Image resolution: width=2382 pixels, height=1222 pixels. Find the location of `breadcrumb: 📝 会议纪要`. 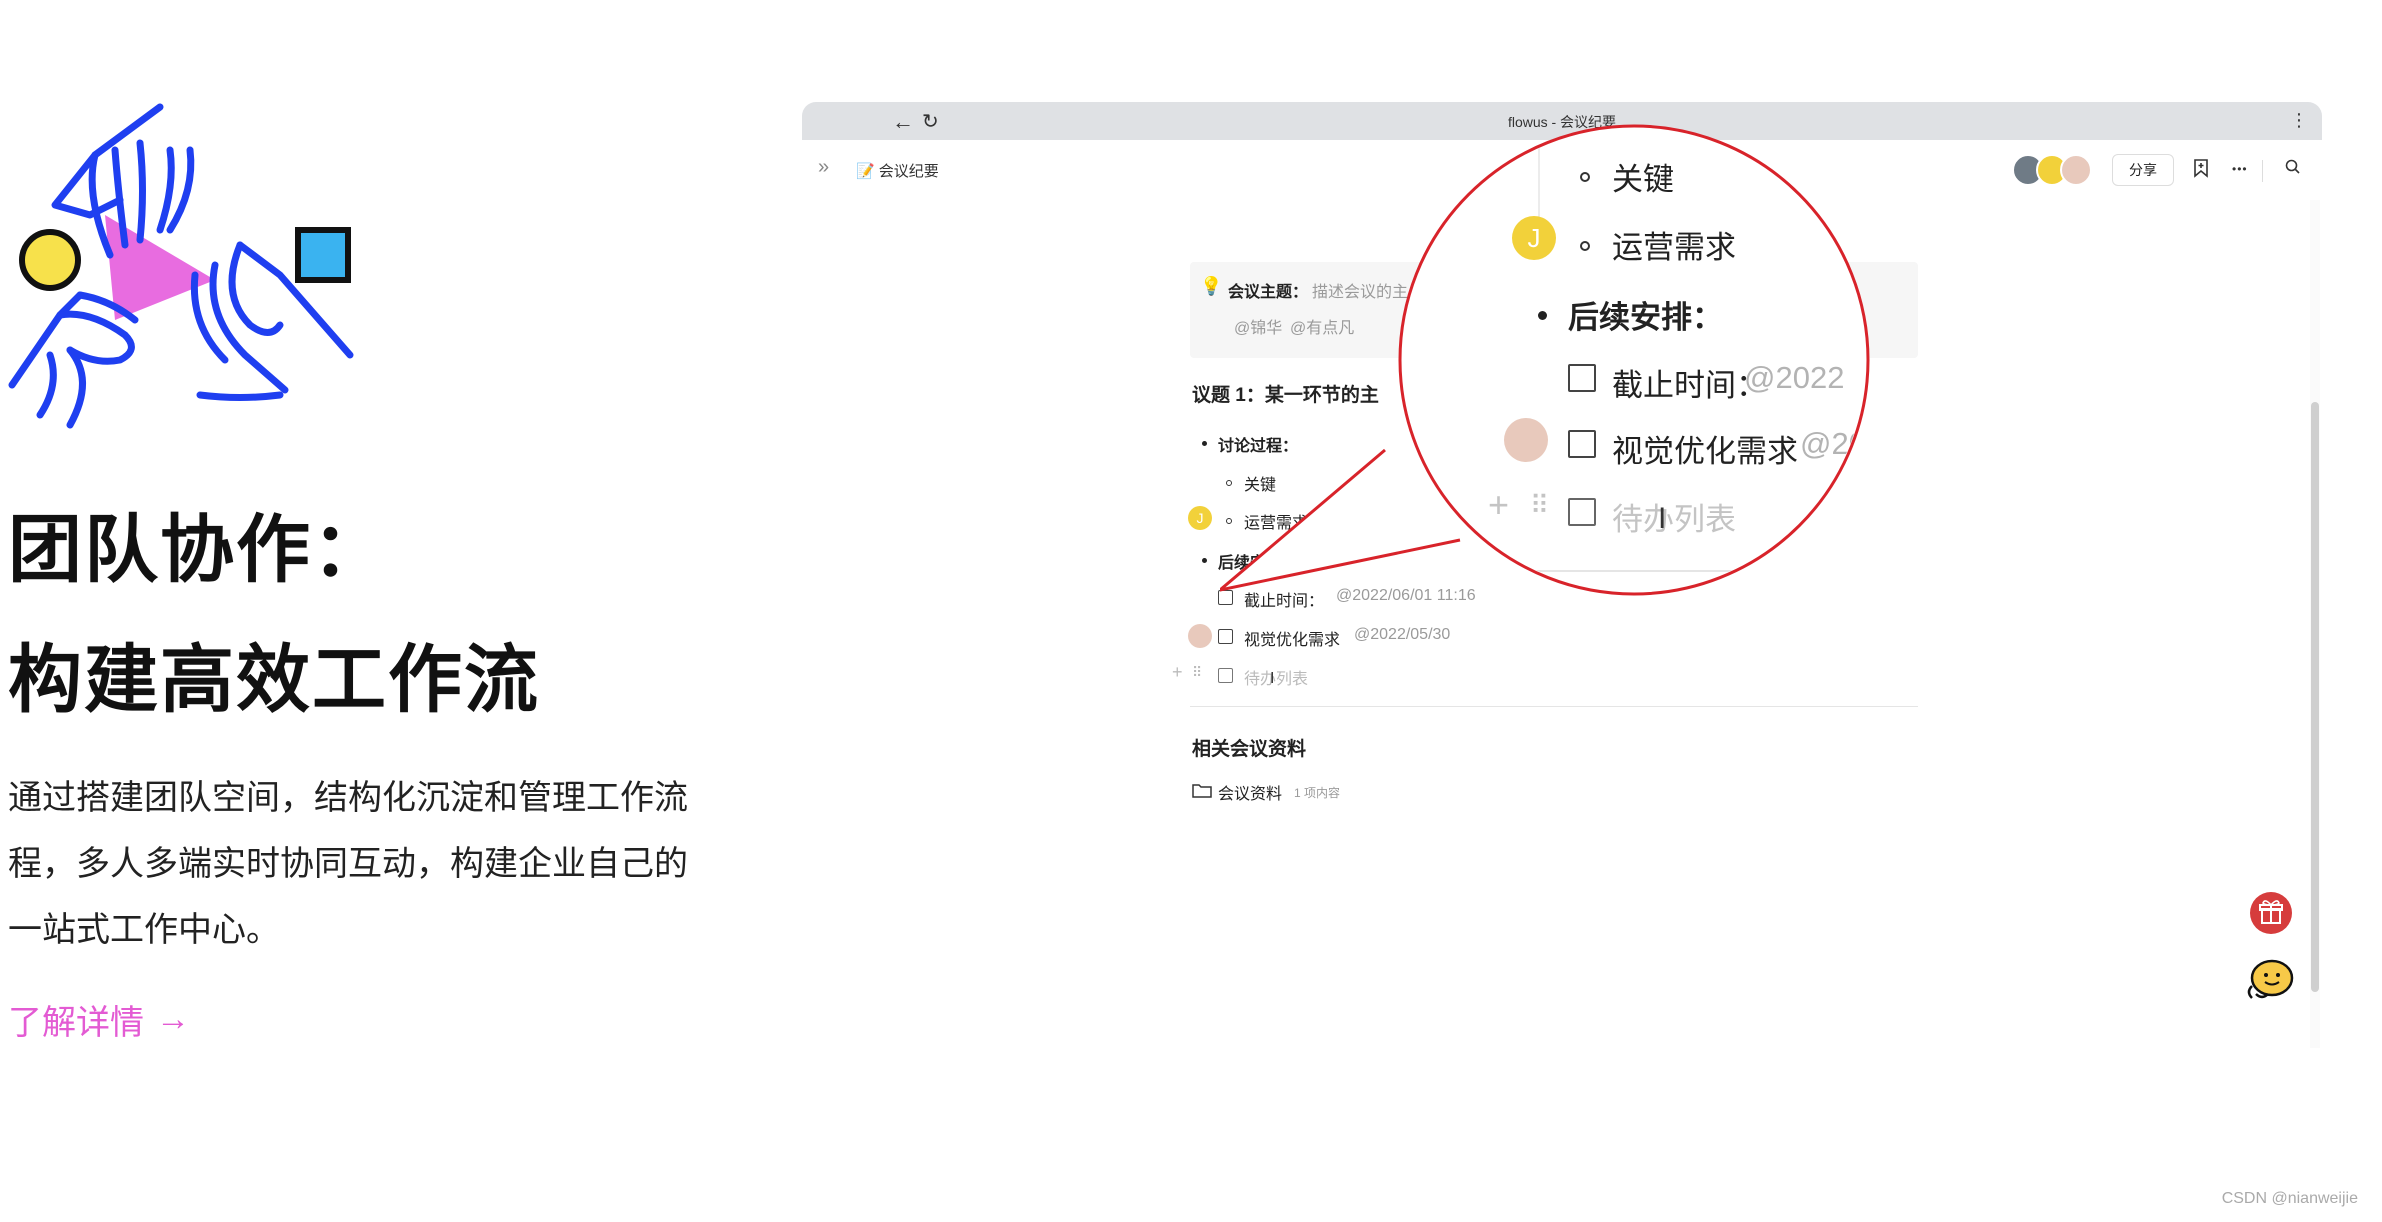

breadcrumb: 📝 会议纪要 is located at coordinates (897, 170).